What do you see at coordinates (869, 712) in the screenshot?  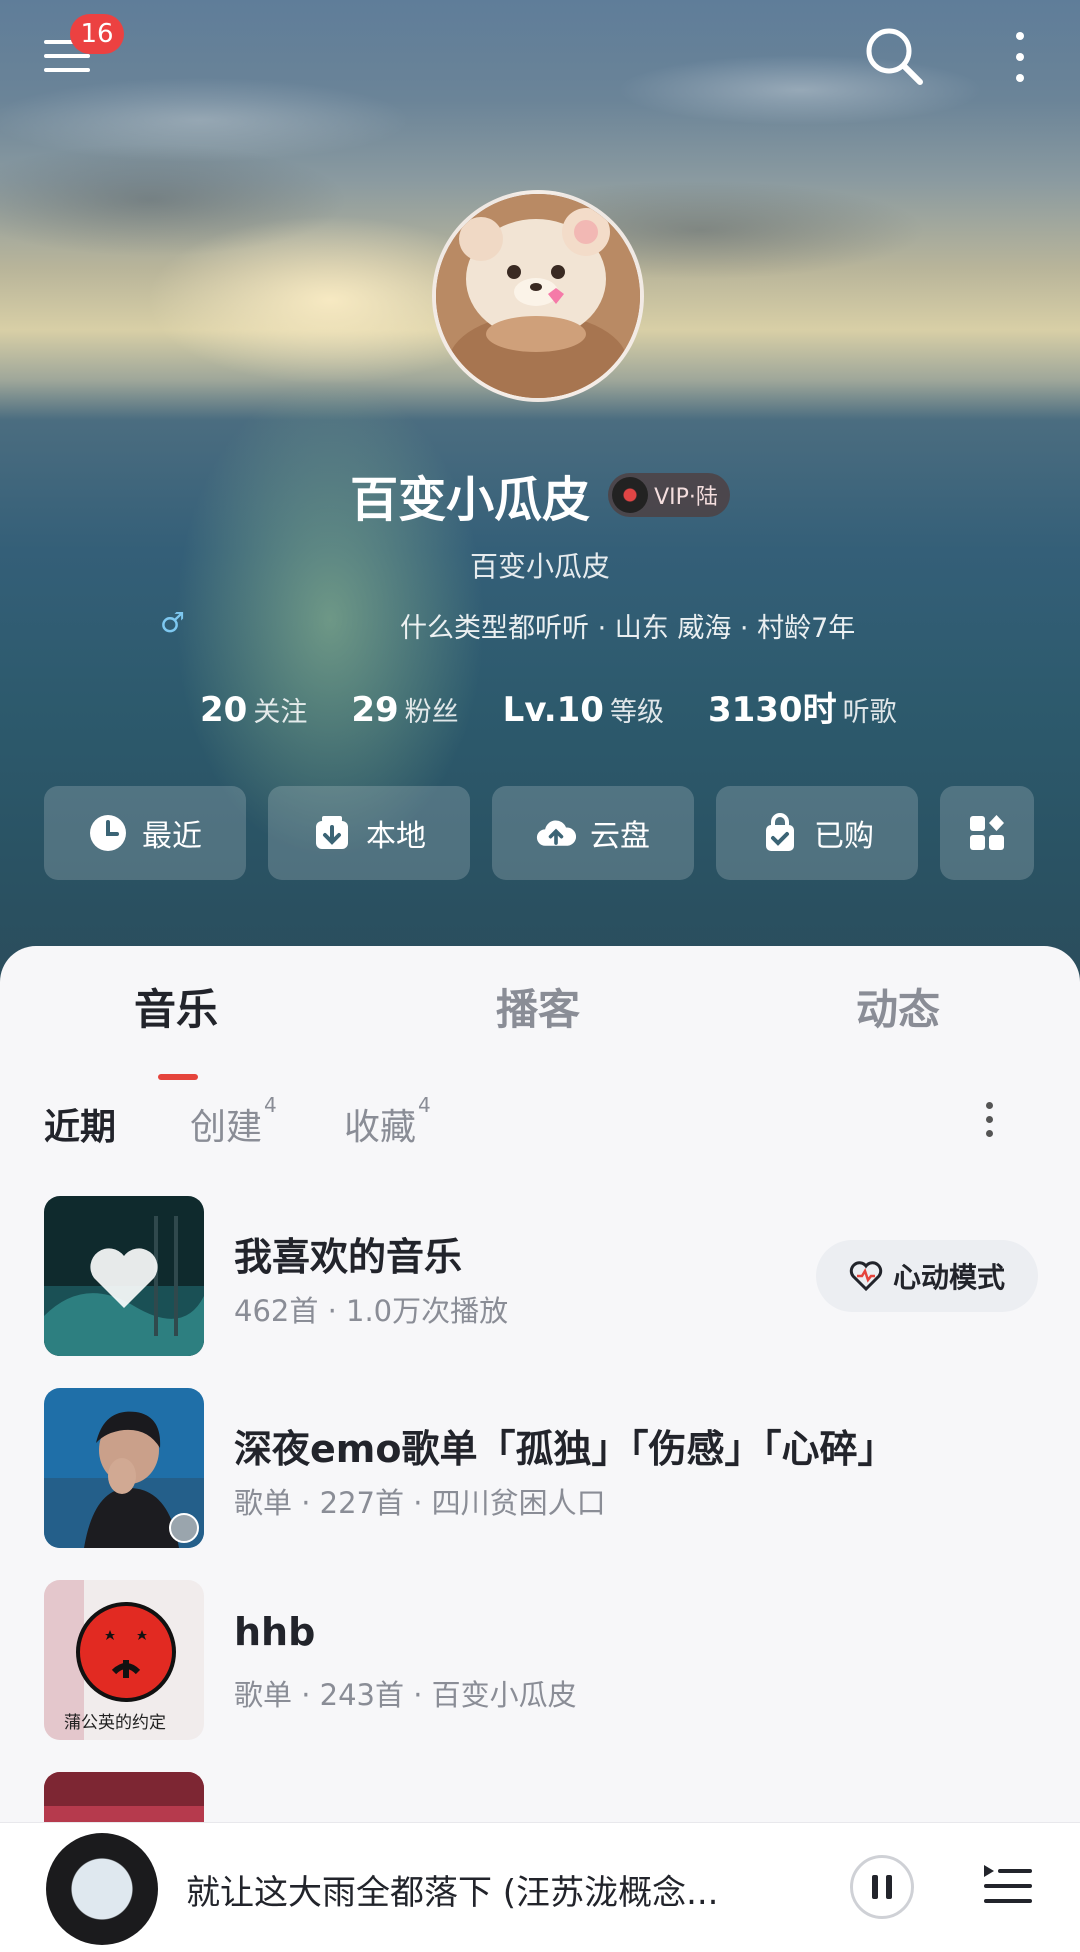 I see `stat-label: 听歌` at bounding box center [869, 712].